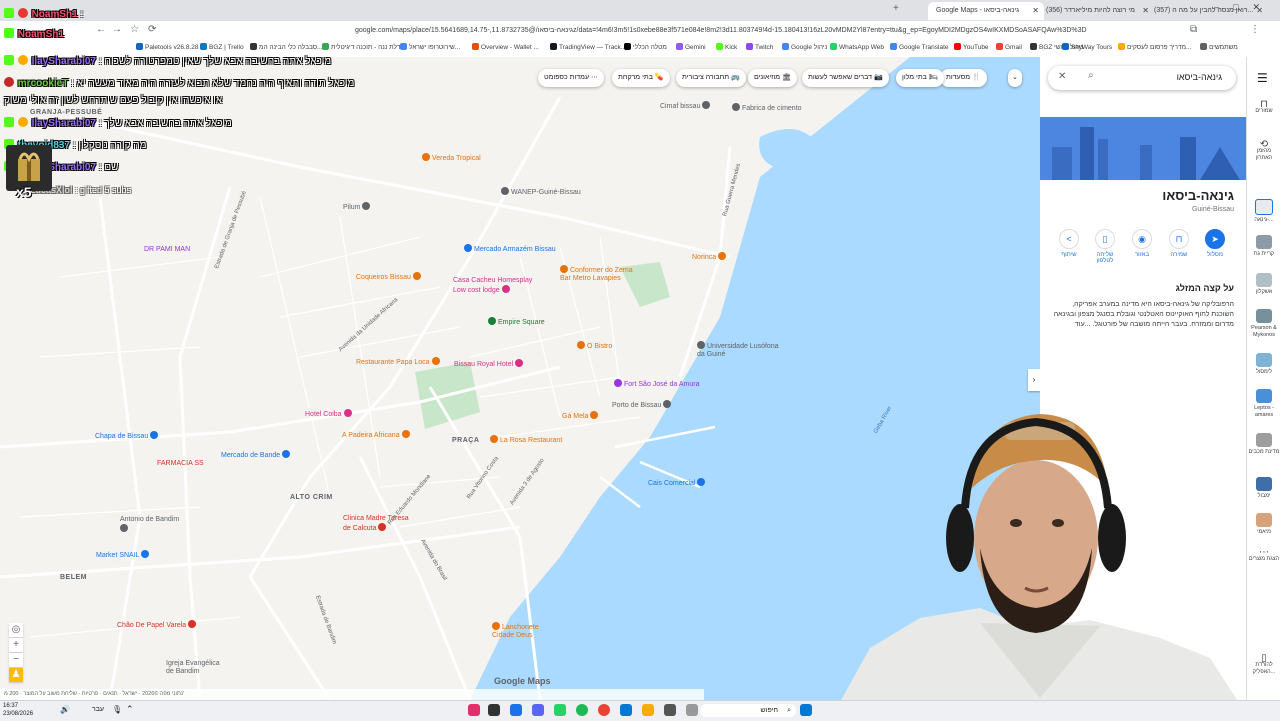 This screenshot has width=1280, height=721. I want to click on poi-marker: FARMACIA SS, so click(180, 463).